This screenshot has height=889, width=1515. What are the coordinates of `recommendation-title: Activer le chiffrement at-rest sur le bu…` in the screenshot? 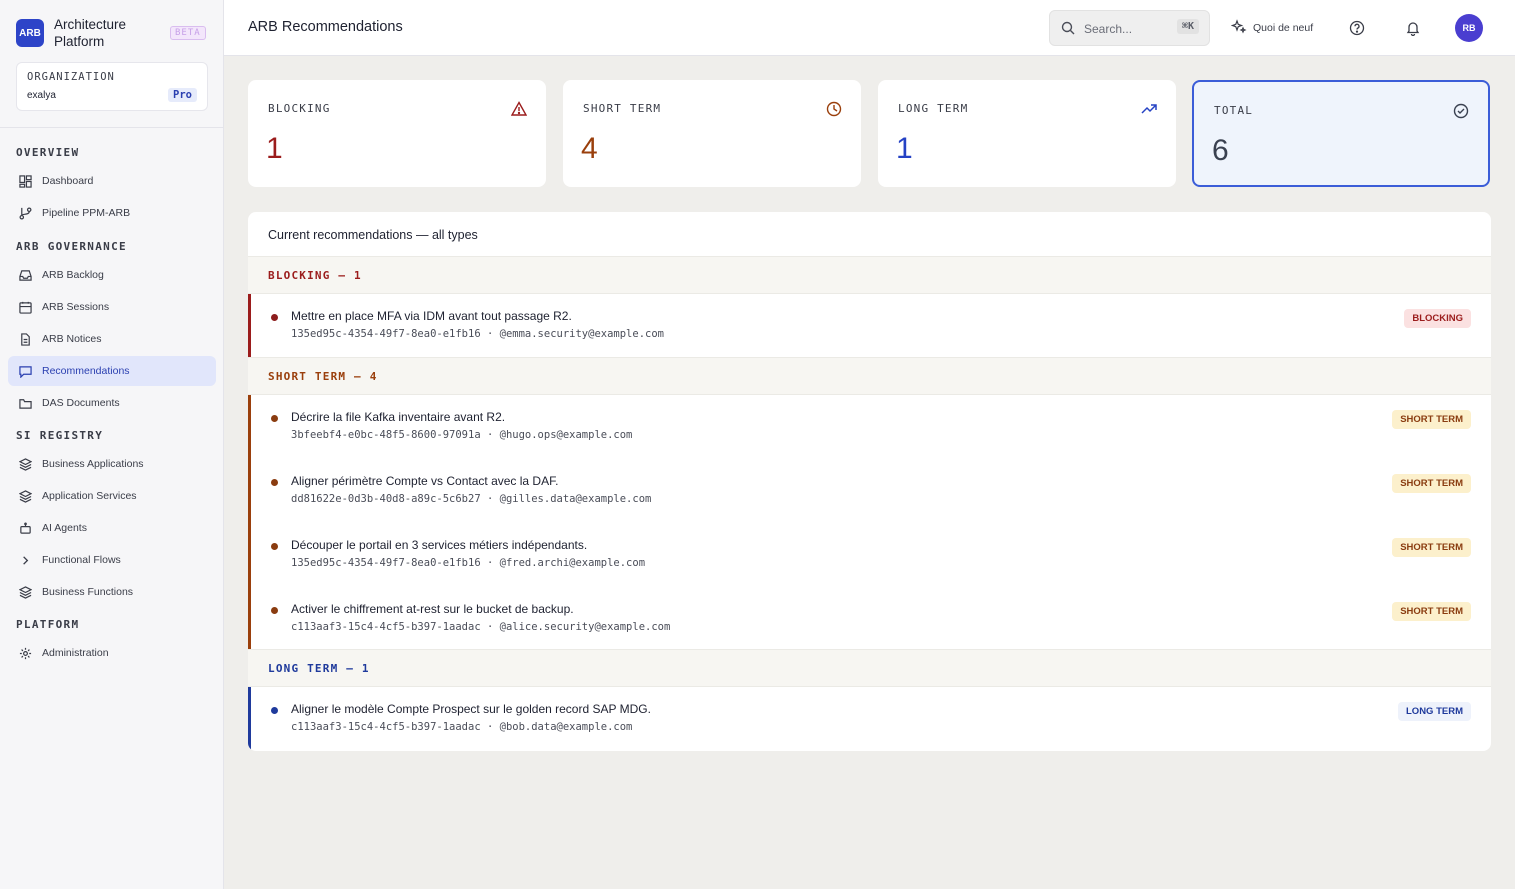 It's located at (432, 609).